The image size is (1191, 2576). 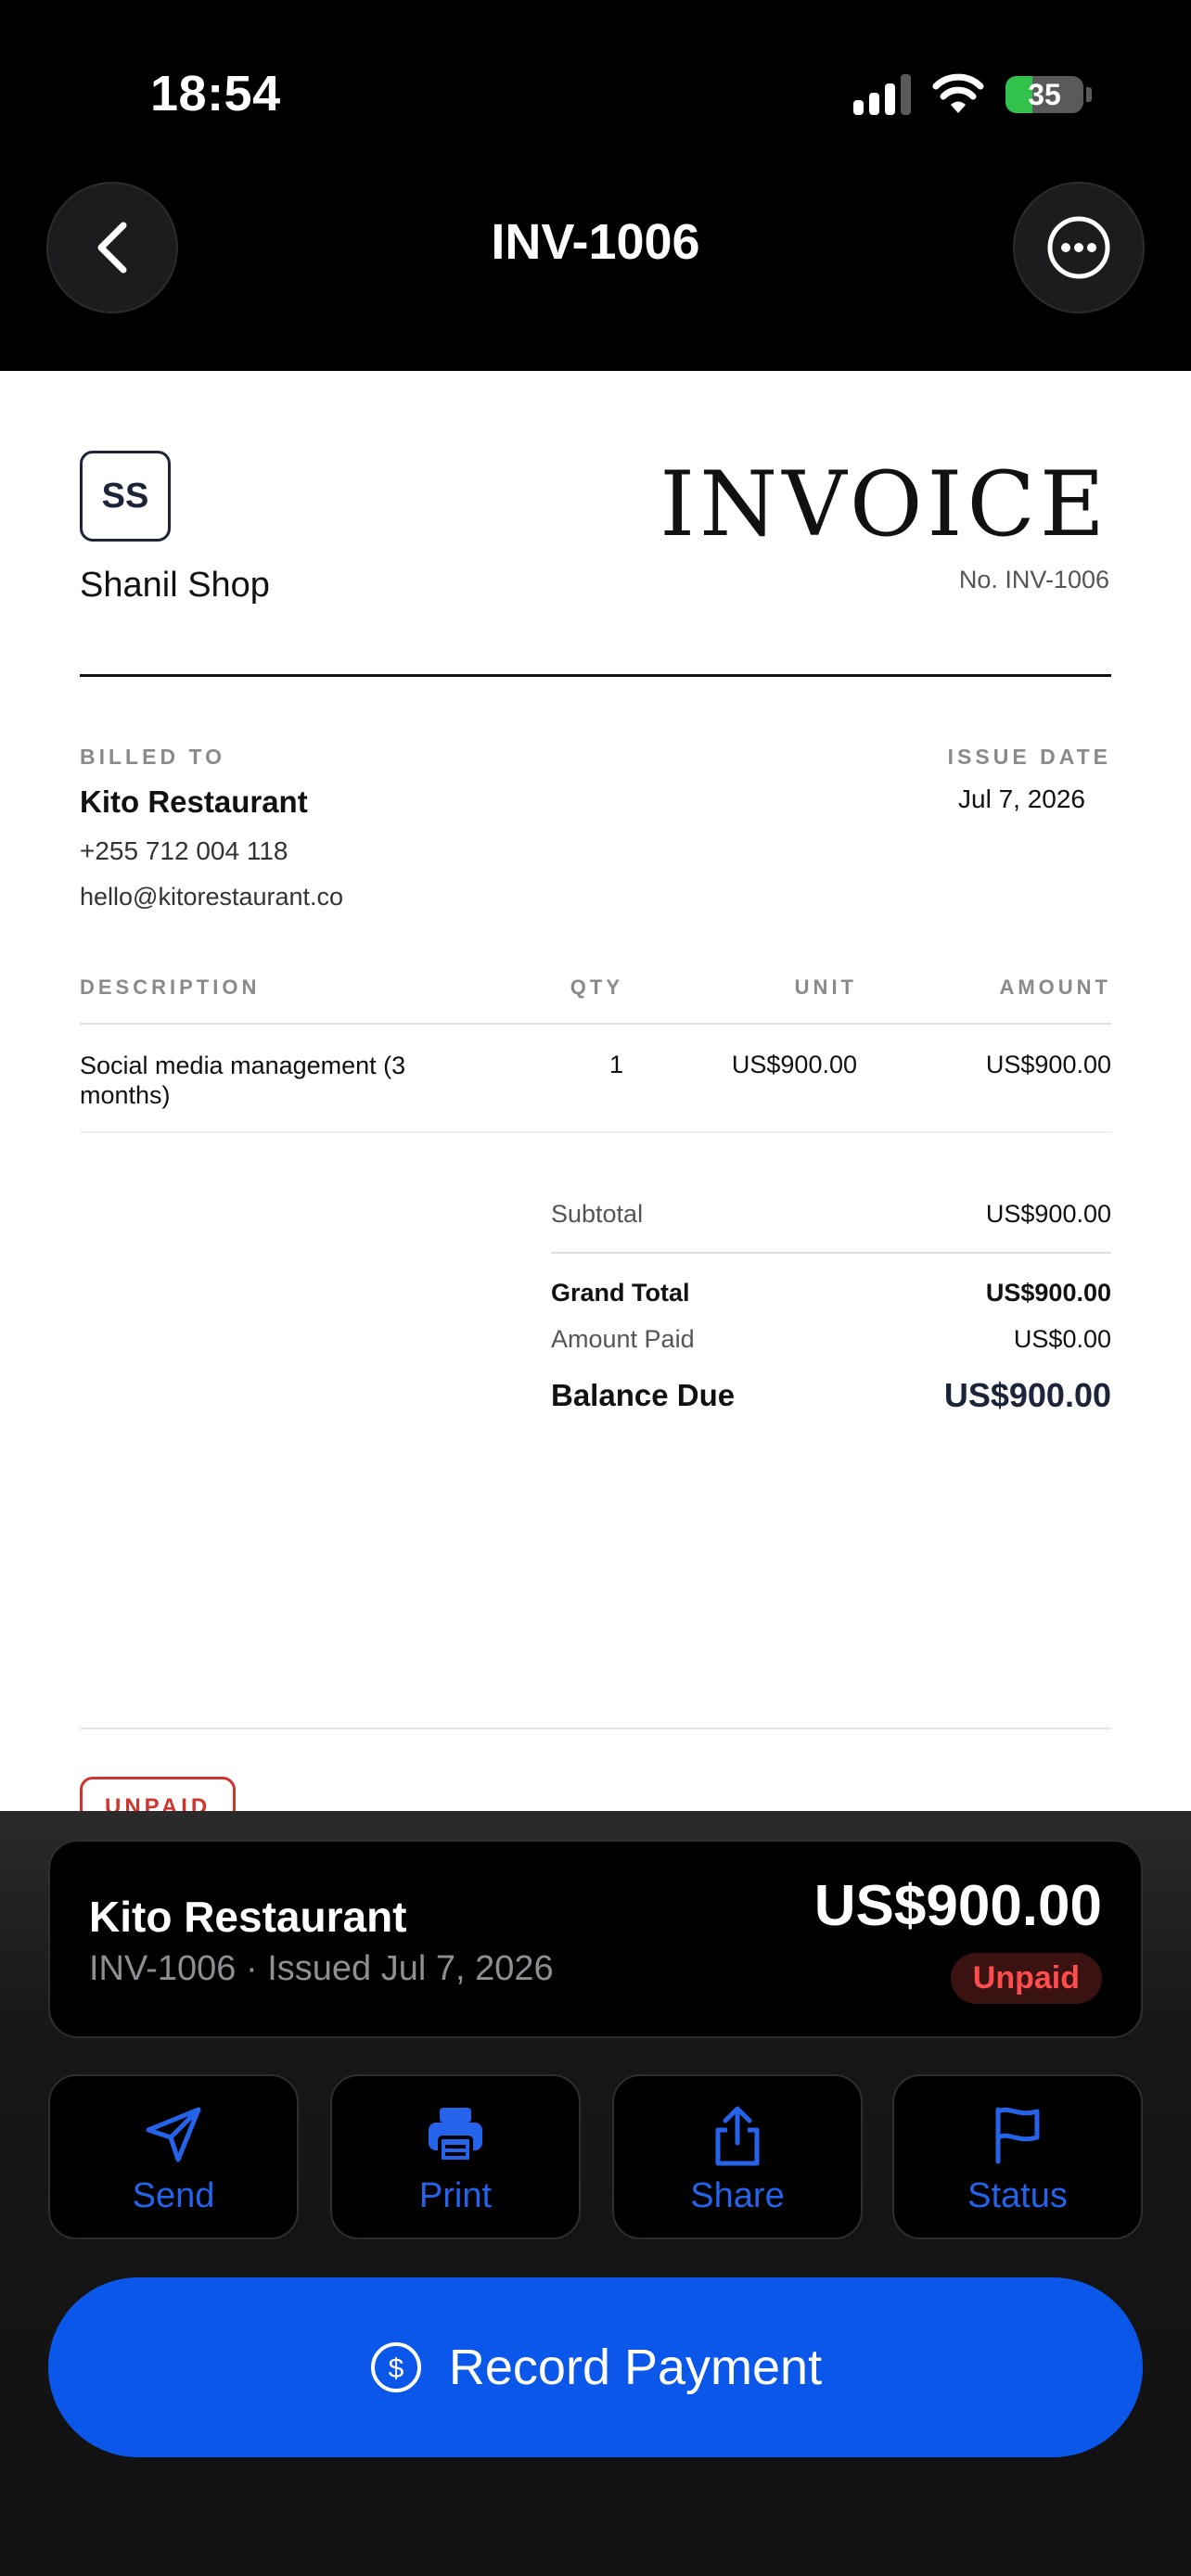 I want to click on invoice-heading: INVOICE, so click(x=884, y=505).